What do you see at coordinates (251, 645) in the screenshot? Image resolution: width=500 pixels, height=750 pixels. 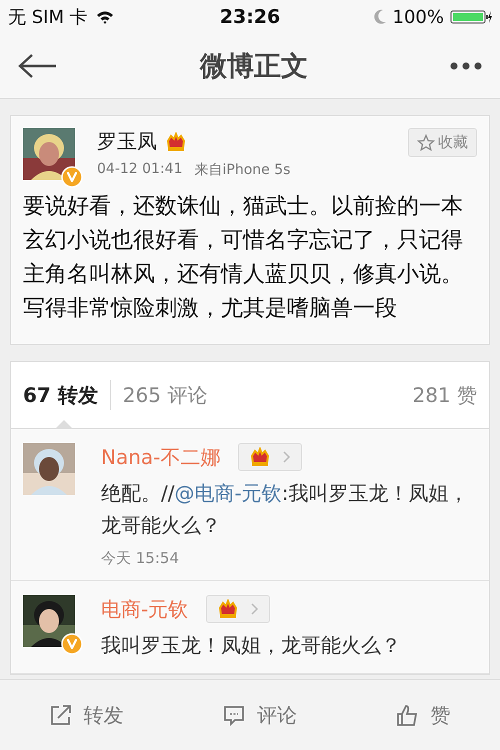 I see `comment-text: 我叫罗玉龙！凤姐，龙哥能火么？` at bounding box center [251, 645].